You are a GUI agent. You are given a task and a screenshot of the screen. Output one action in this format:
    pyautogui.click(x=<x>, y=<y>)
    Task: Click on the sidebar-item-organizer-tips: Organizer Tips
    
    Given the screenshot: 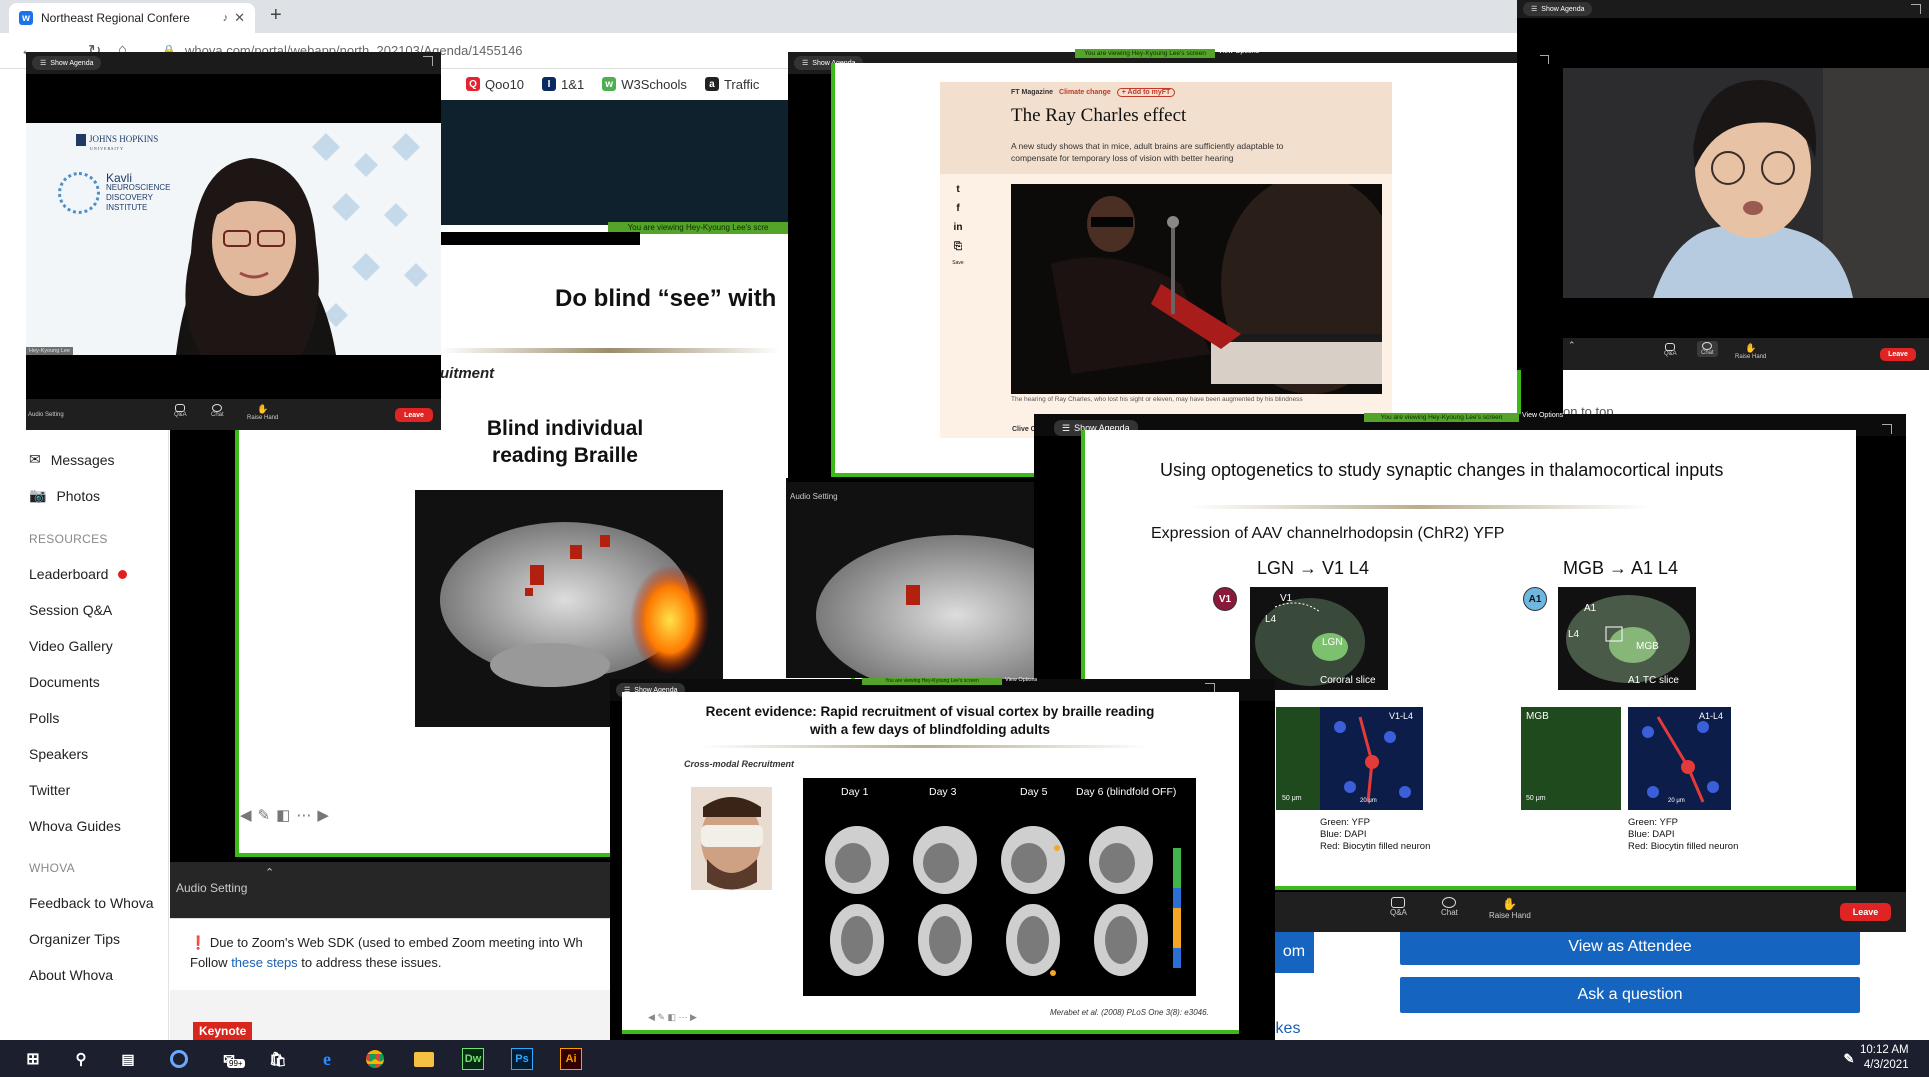 What is the action you would take?
    pyautogui.click(x=74, y=939)
    